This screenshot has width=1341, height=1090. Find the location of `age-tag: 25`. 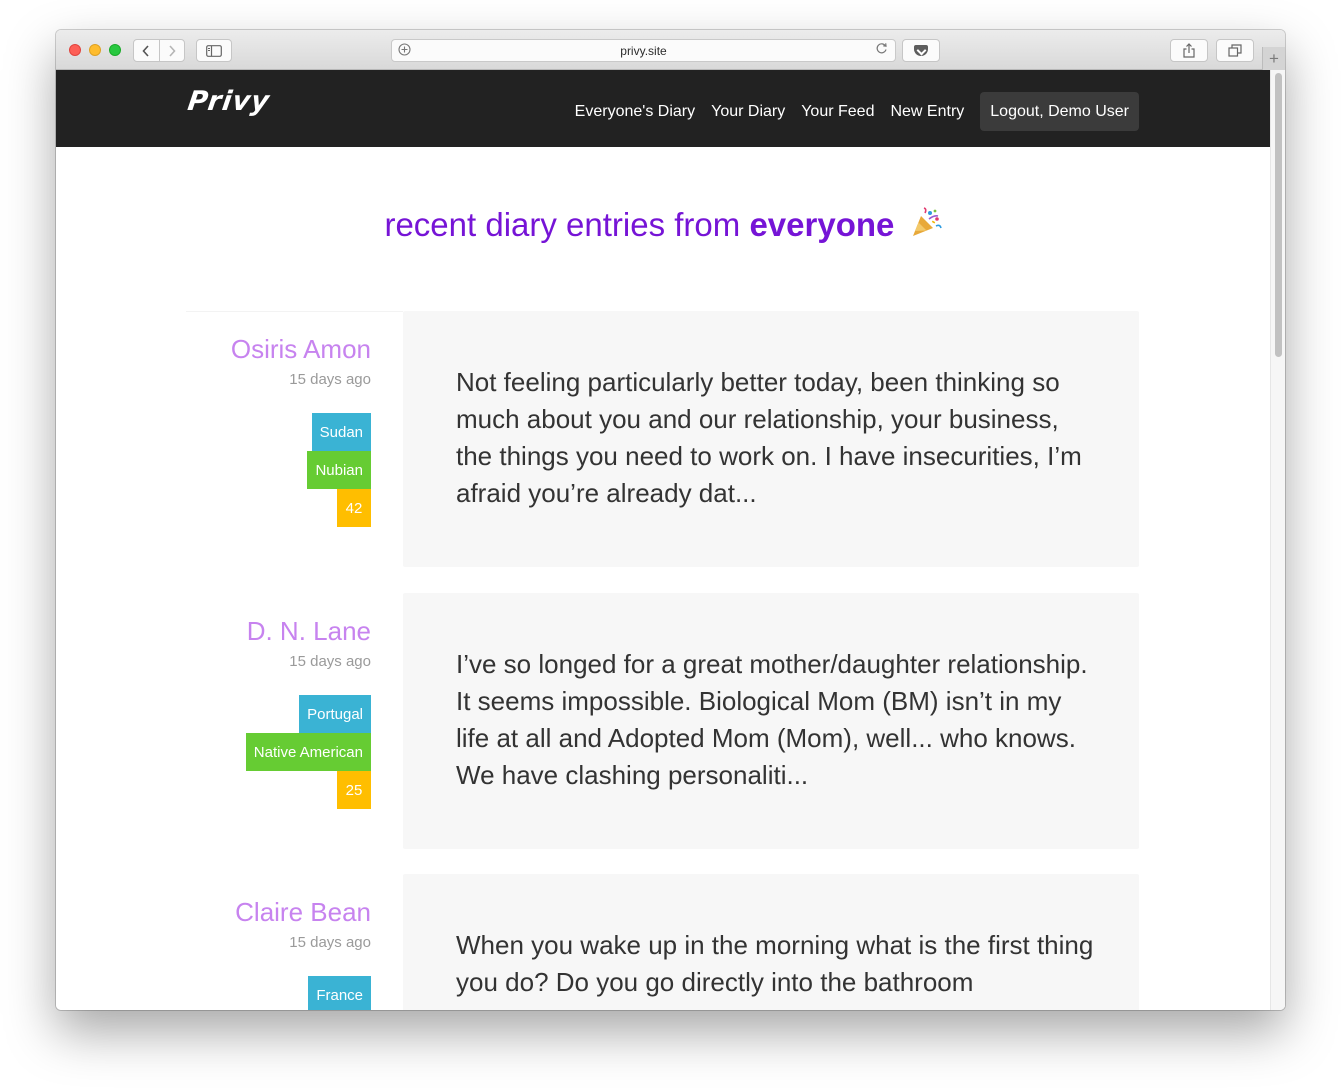

age-tag: 25 is located at coordinates (354, 790).